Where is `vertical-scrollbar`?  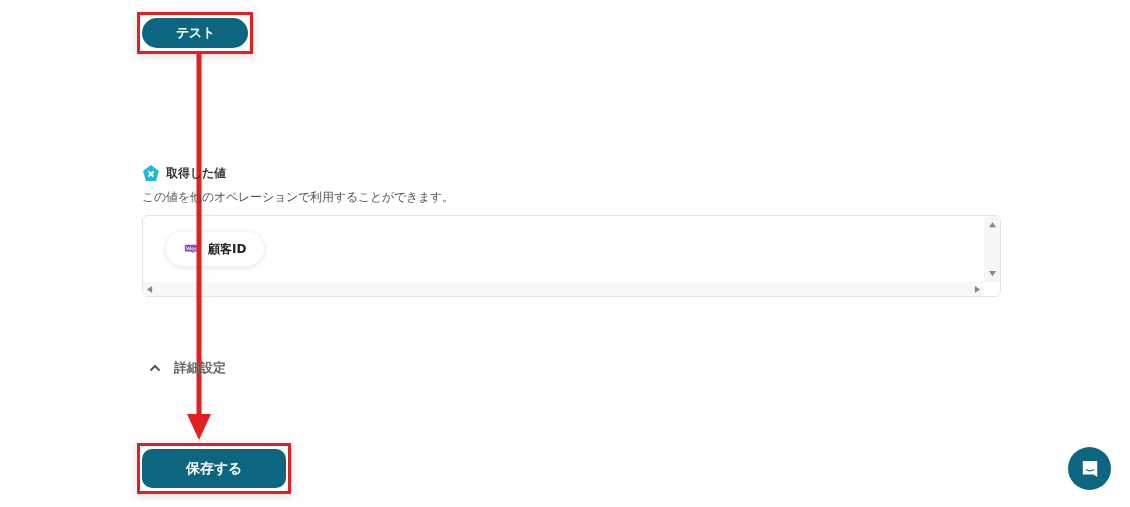 vertical-scrollbar is located at coordinates (992, 249).